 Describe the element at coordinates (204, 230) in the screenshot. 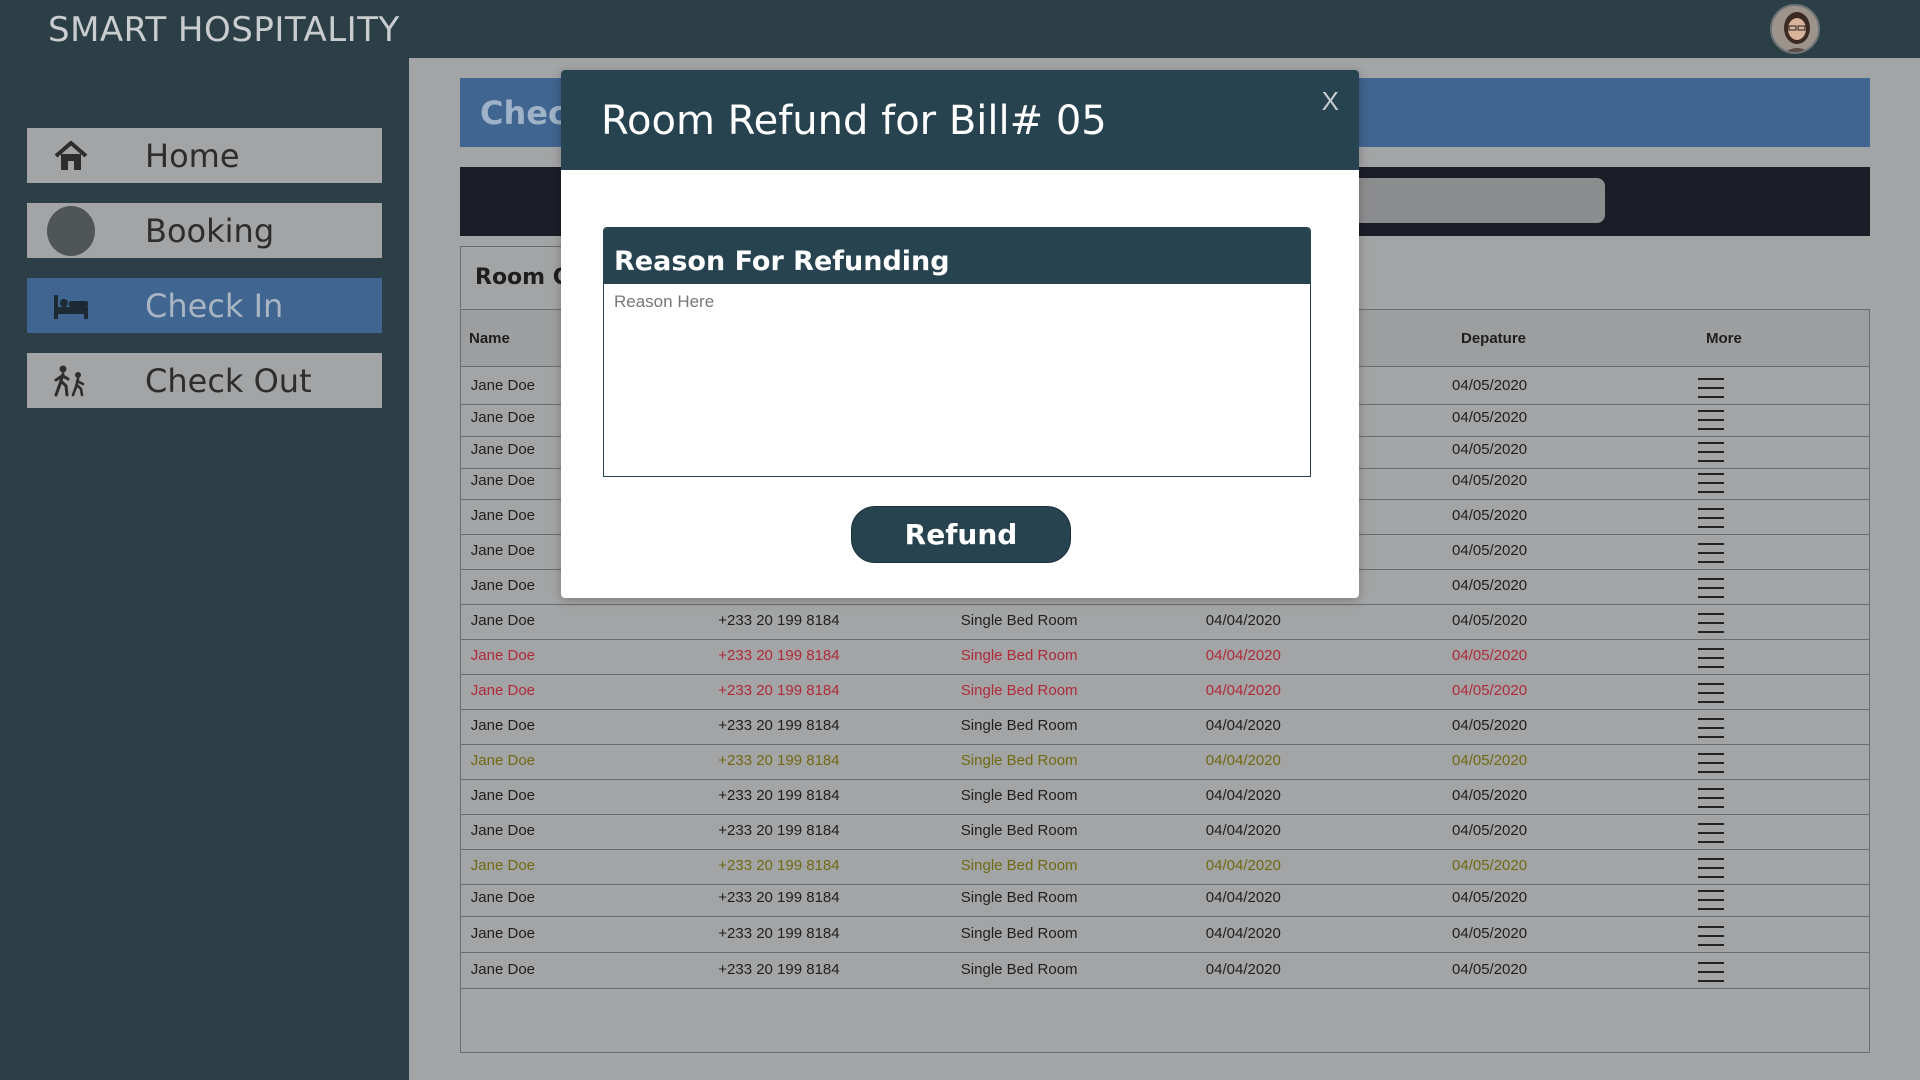

I see `sidebar-item-booking: Booking` at that location.